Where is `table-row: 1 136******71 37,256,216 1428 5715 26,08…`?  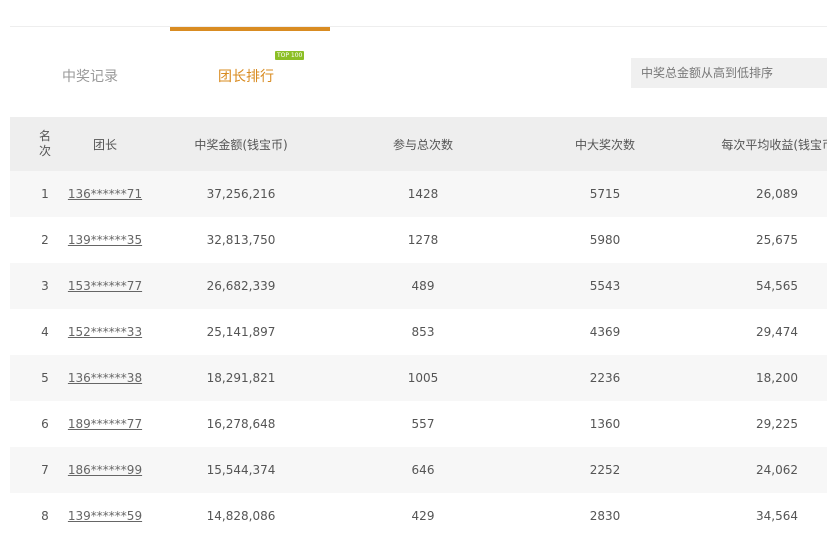 table-row: 1 136******71 37,256,216 1428 5715 26,08… is located at coordinates (418, 194).